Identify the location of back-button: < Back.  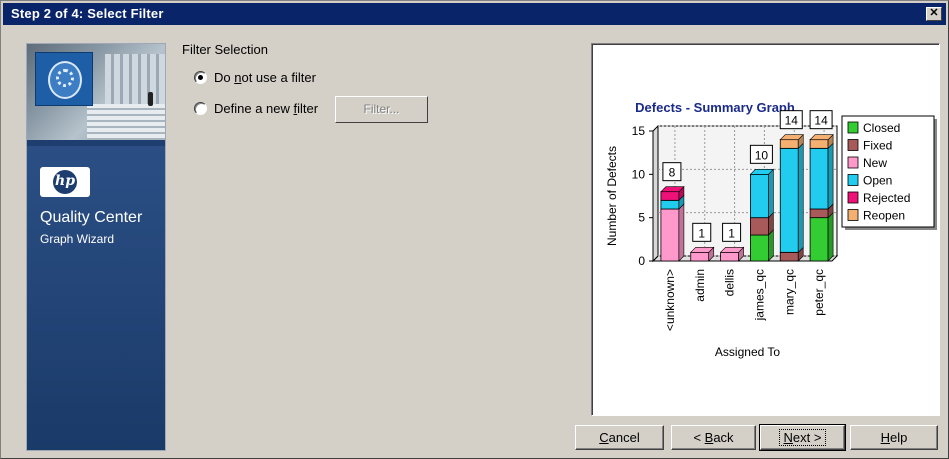
(713, 437).